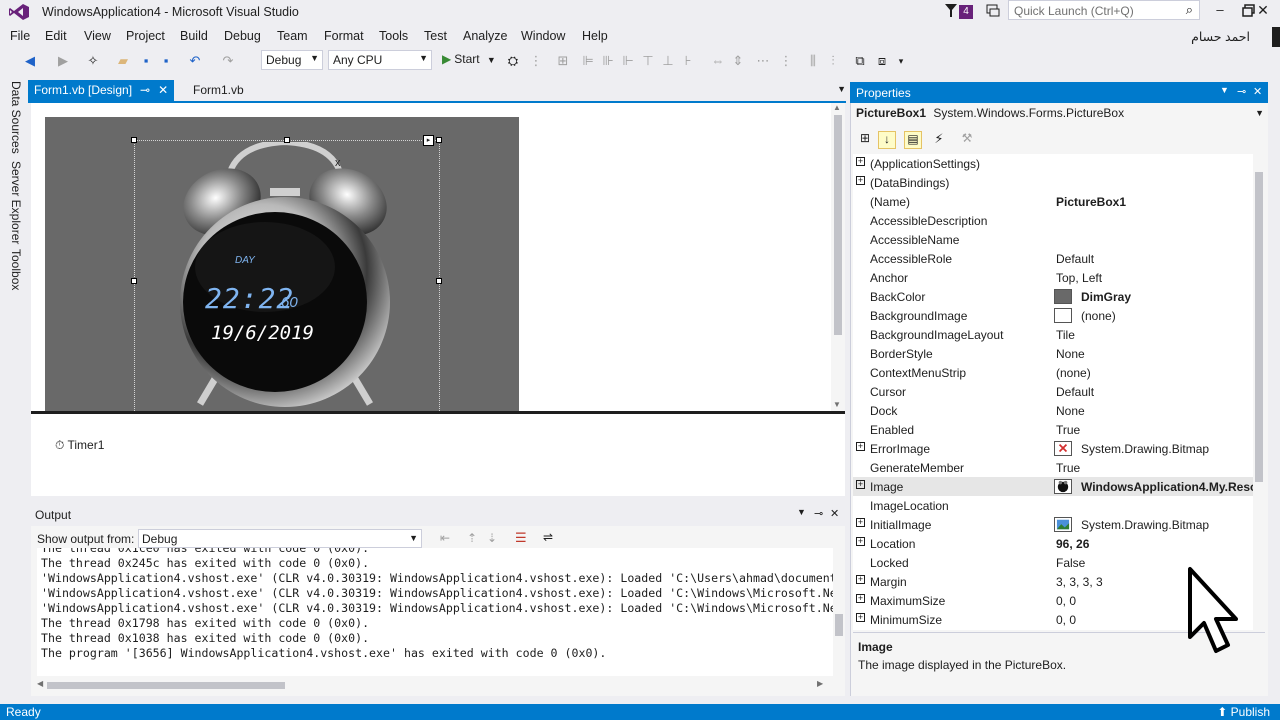 Image resolution: width=1280 pixels, height=720 pixels. I want to click on property-grid-scrollbar, so click(1259, 392).